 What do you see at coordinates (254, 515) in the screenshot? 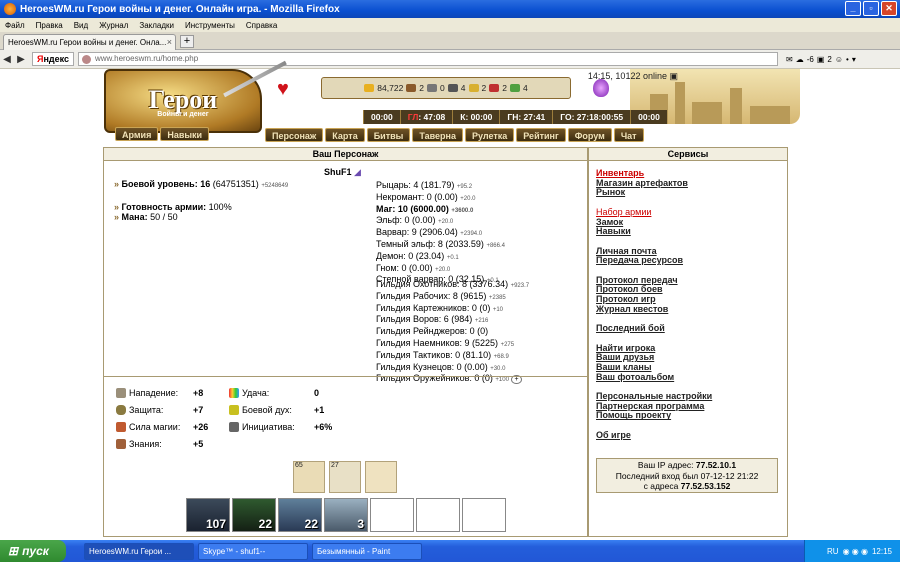
I see `army-slot-2: 22` at bounding box center [254, 515].